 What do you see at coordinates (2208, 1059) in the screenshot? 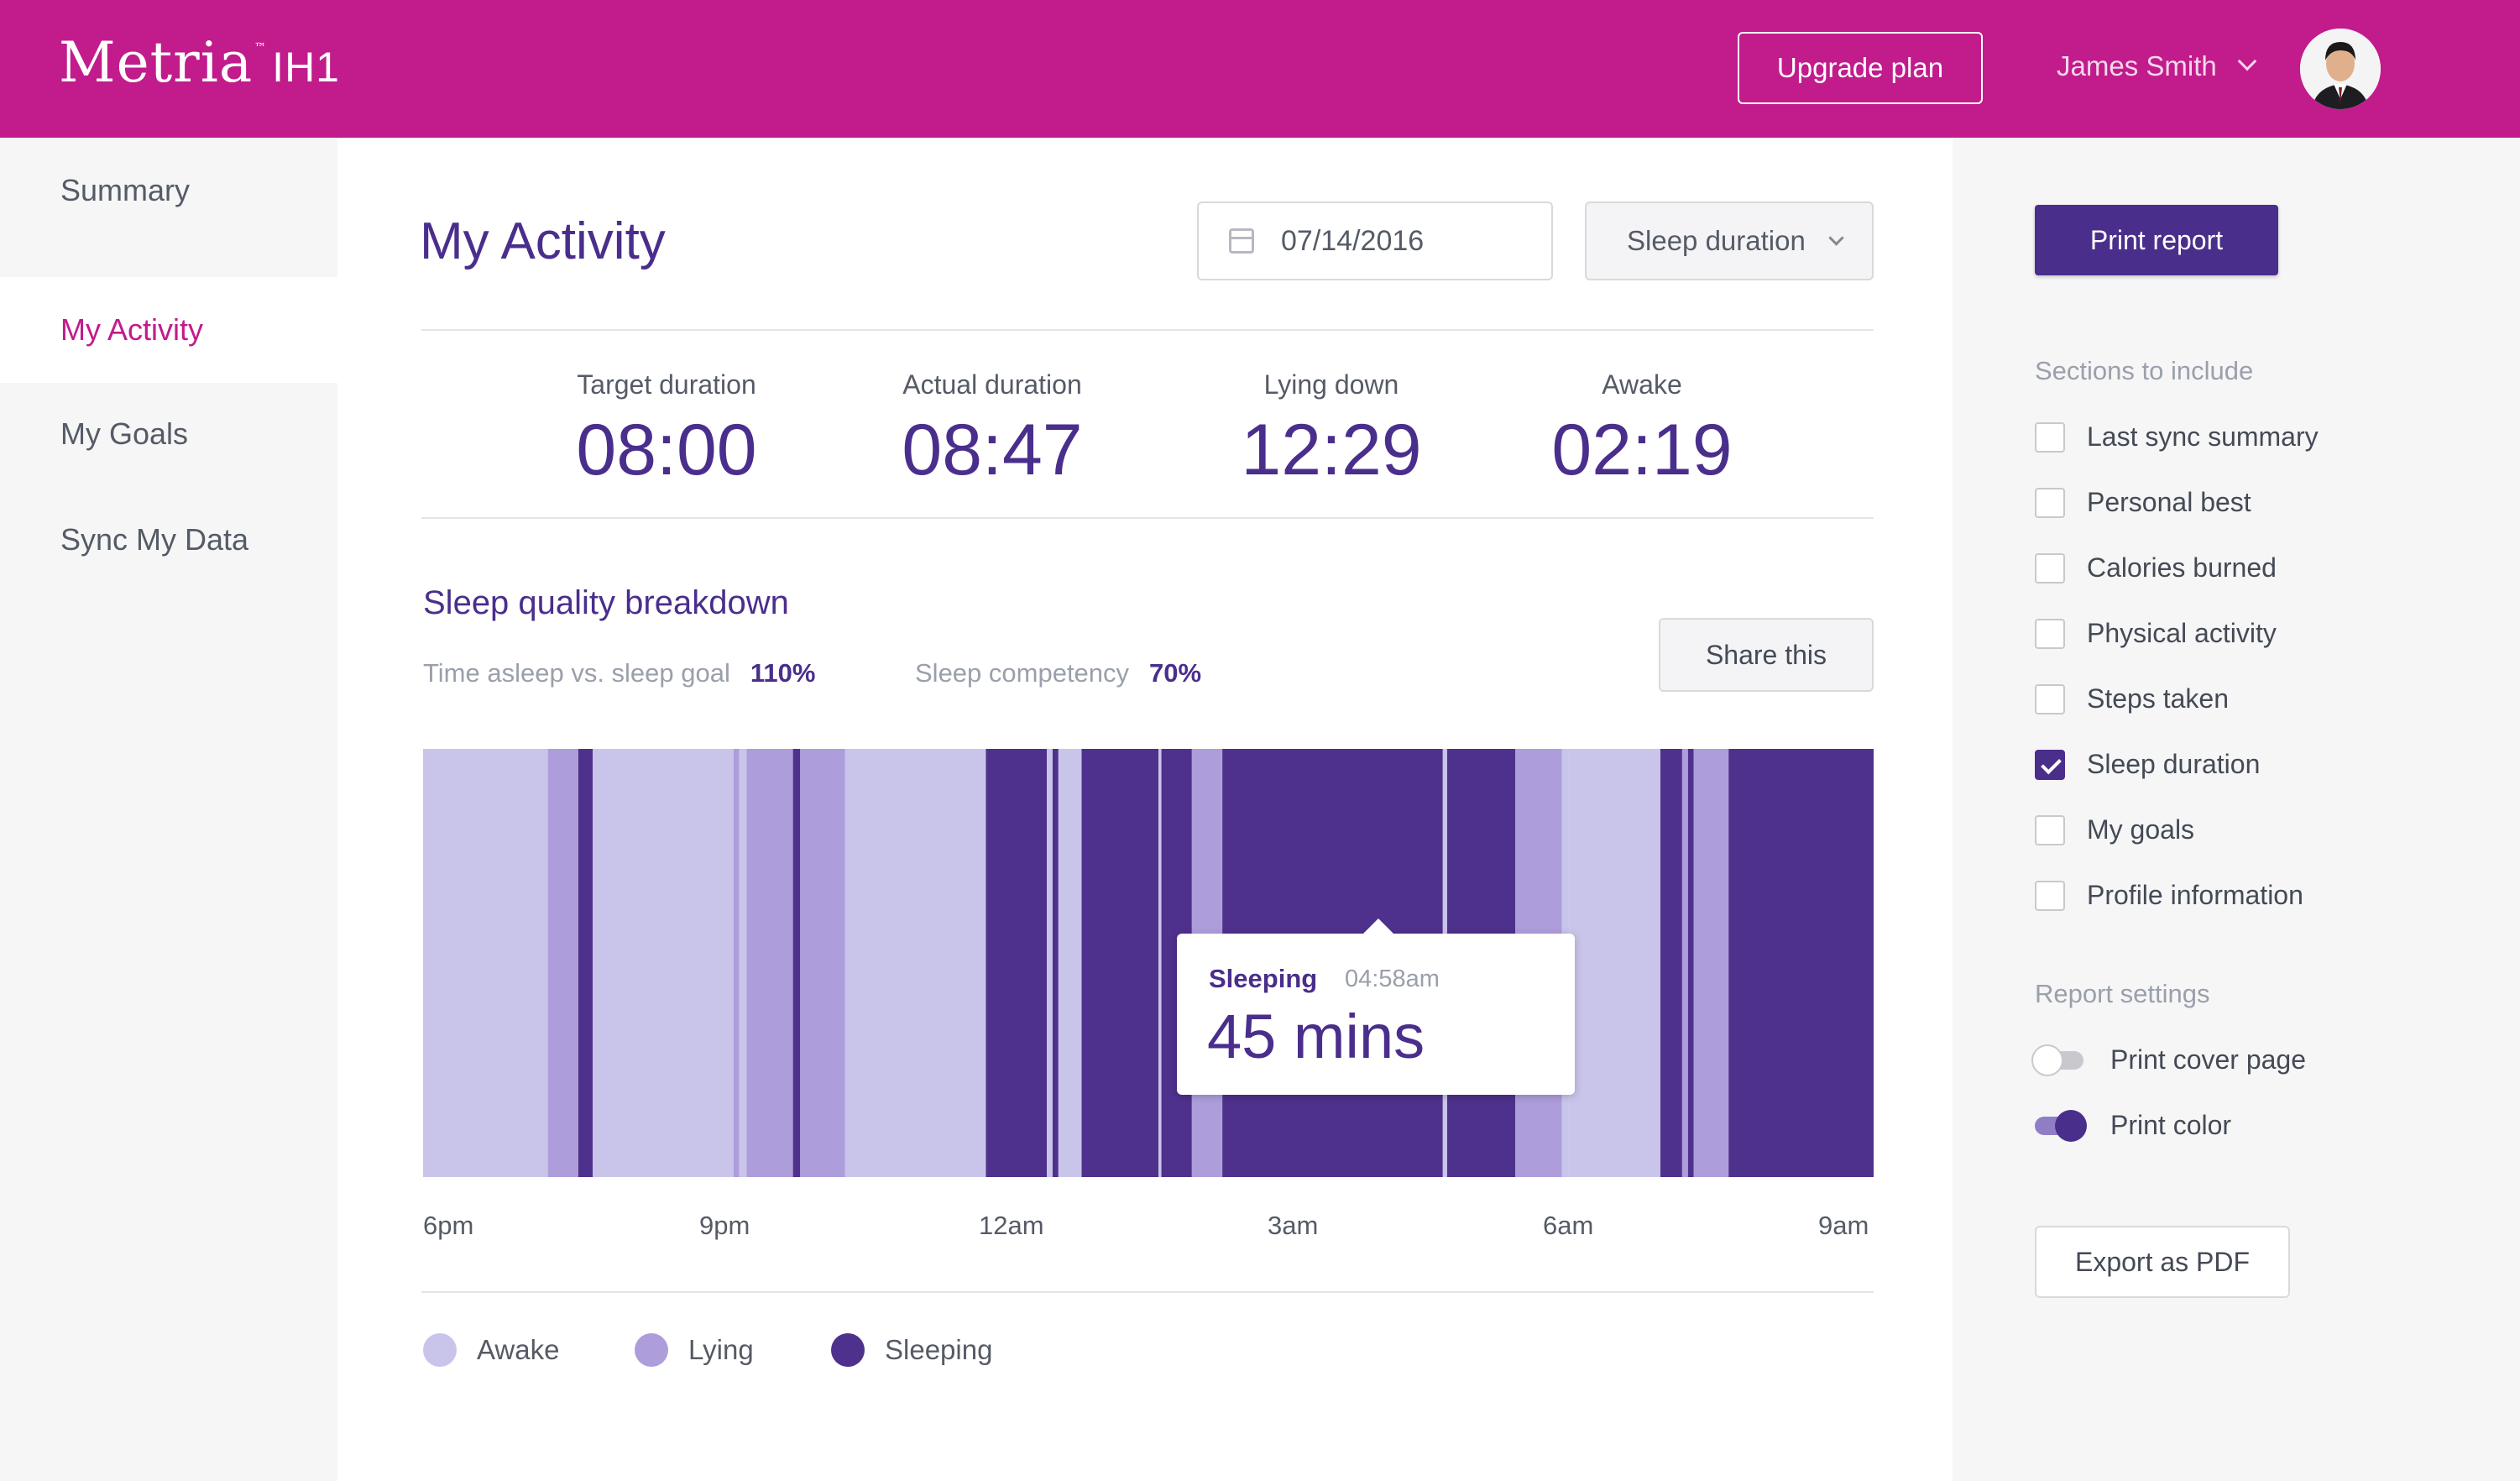
I see `toggle-label: Print cover page` at bounding box center [2208, 1059].